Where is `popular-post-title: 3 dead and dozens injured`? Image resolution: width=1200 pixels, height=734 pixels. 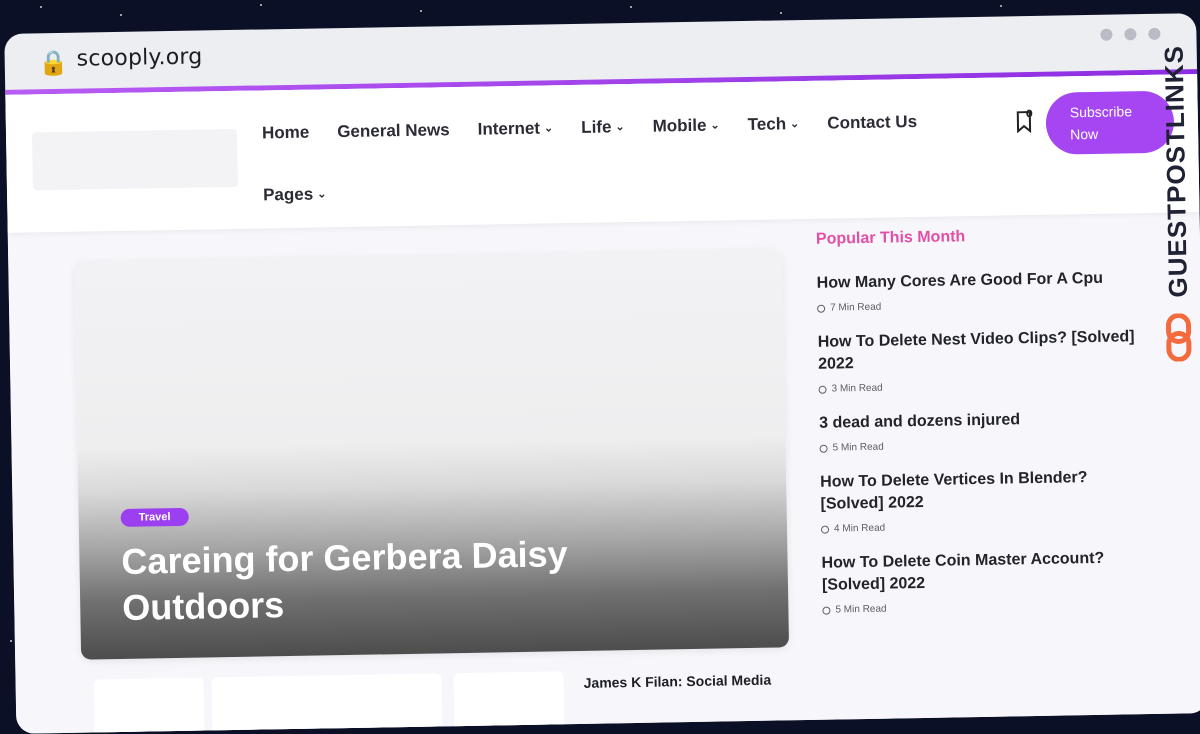 popular-post-title: 3 dead and dozens injured is located at coordinates (984, 421).